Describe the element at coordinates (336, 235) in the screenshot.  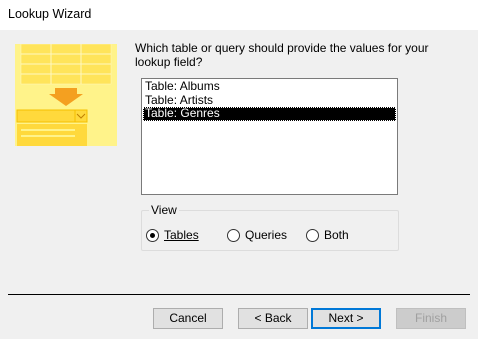
I see `radio-both-label: Both` at that location.